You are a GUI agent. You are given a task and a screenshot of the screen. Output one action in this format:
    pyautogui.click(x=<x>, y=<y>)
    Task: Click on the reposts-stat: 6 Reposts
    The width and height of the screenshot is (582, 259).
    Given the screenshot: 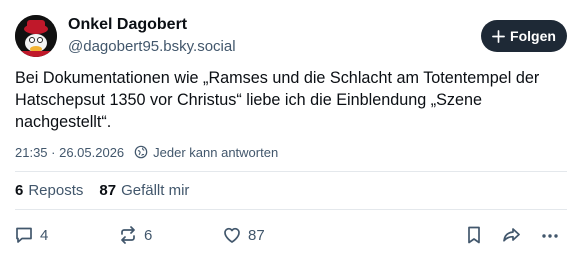 What is the action you would take?
    pyautogui.click(x=49, y=190)
    